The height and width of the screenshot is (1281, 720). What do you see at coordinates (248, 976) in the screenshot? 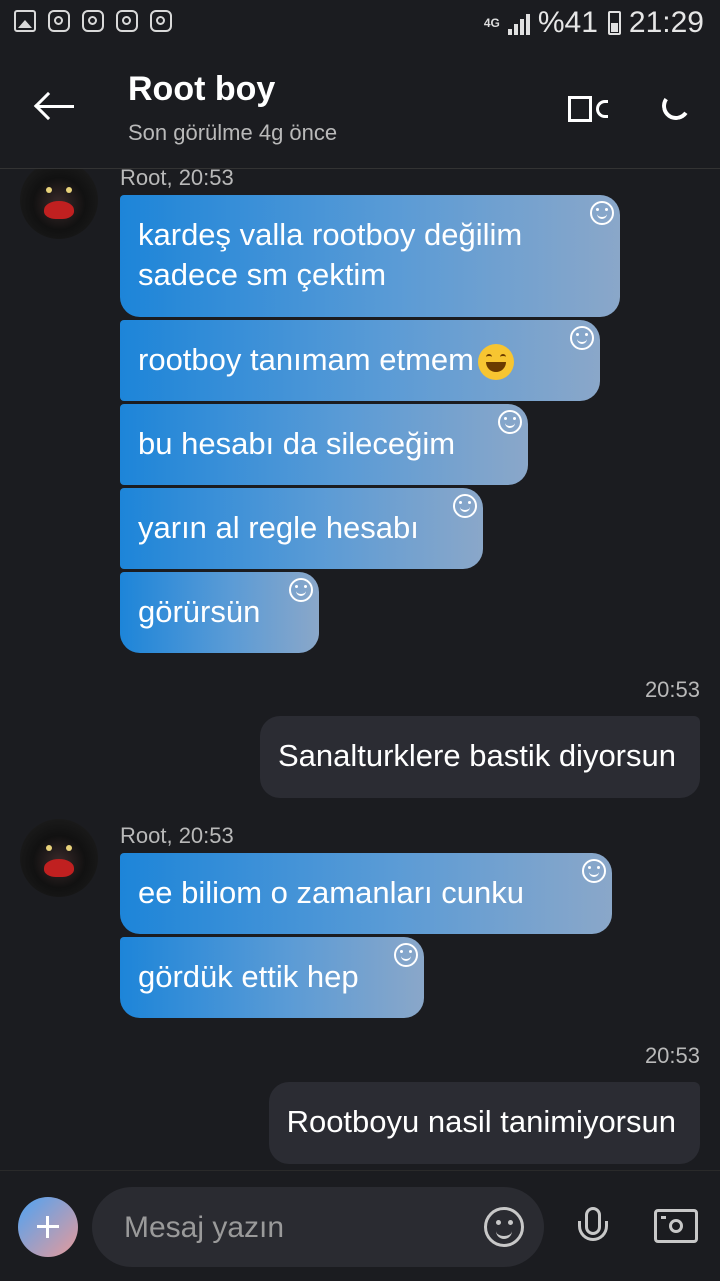
I see `message-text: gördük ettik hep` at bounding box center [248, 976].